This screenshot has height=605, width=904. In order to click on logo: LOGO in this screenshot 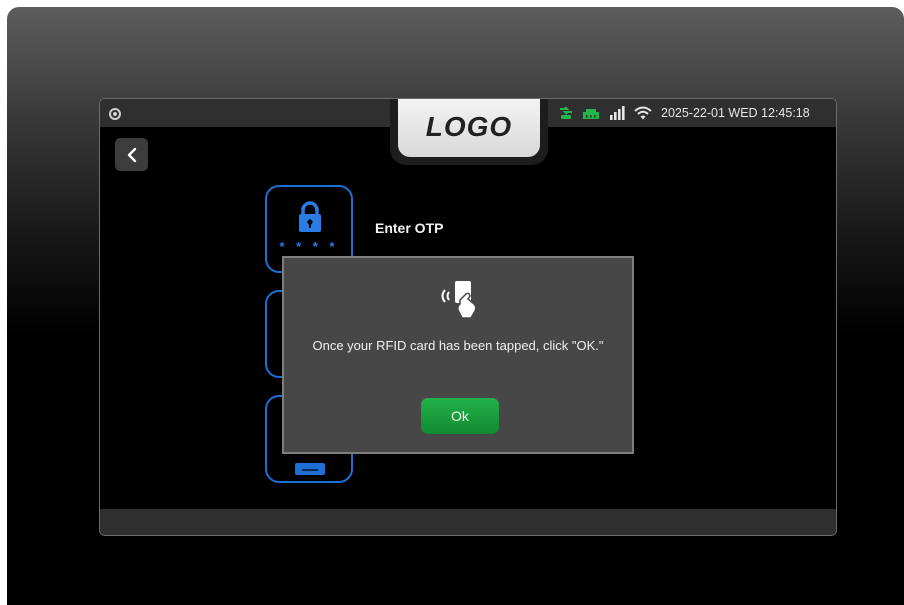, I will do `click(469, 128)`.